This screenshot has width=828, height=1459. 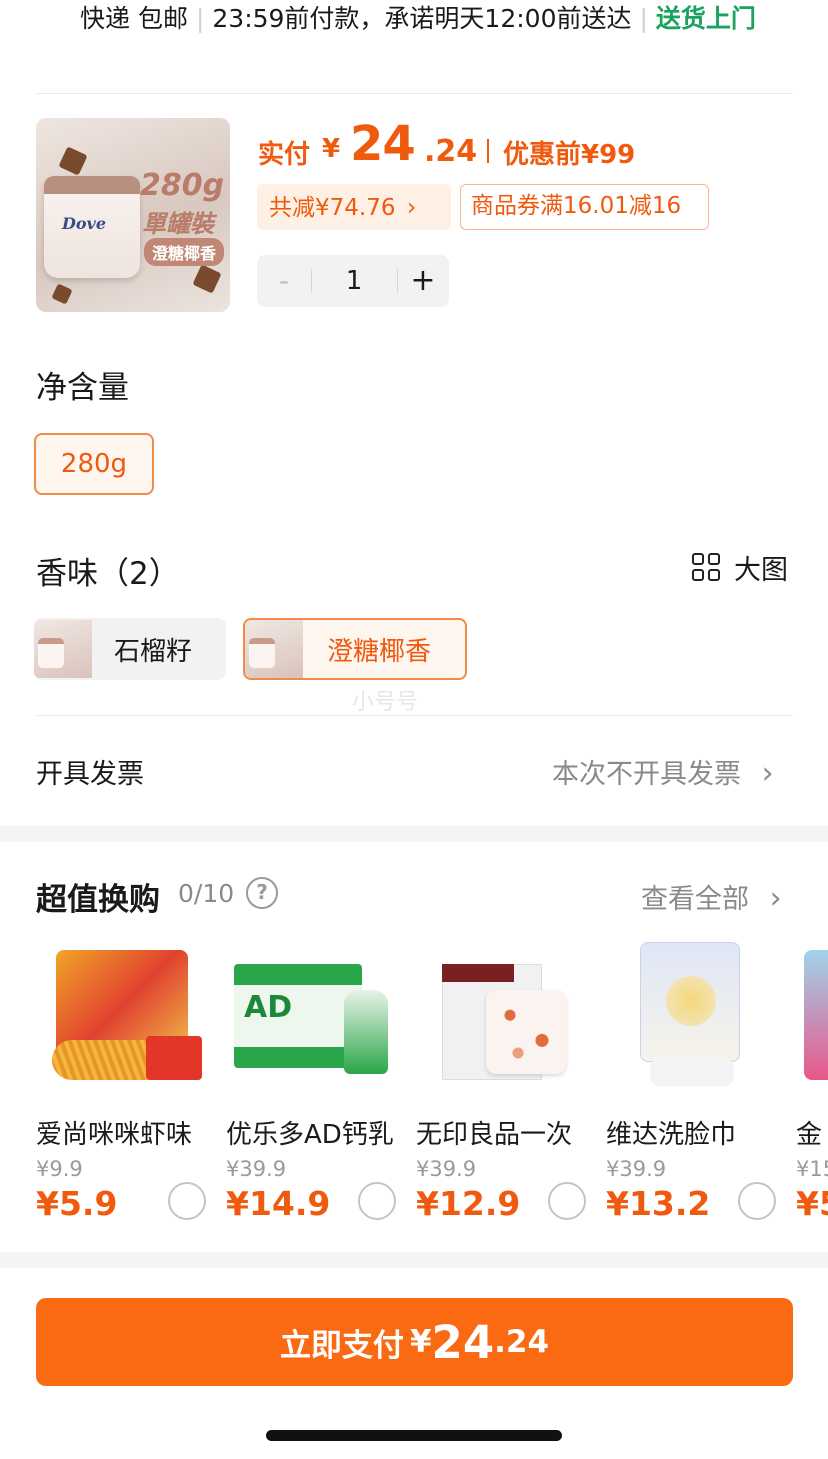 I want to click on coupon-badge: 商品券满16.01减16, so click(x=584, y=207).